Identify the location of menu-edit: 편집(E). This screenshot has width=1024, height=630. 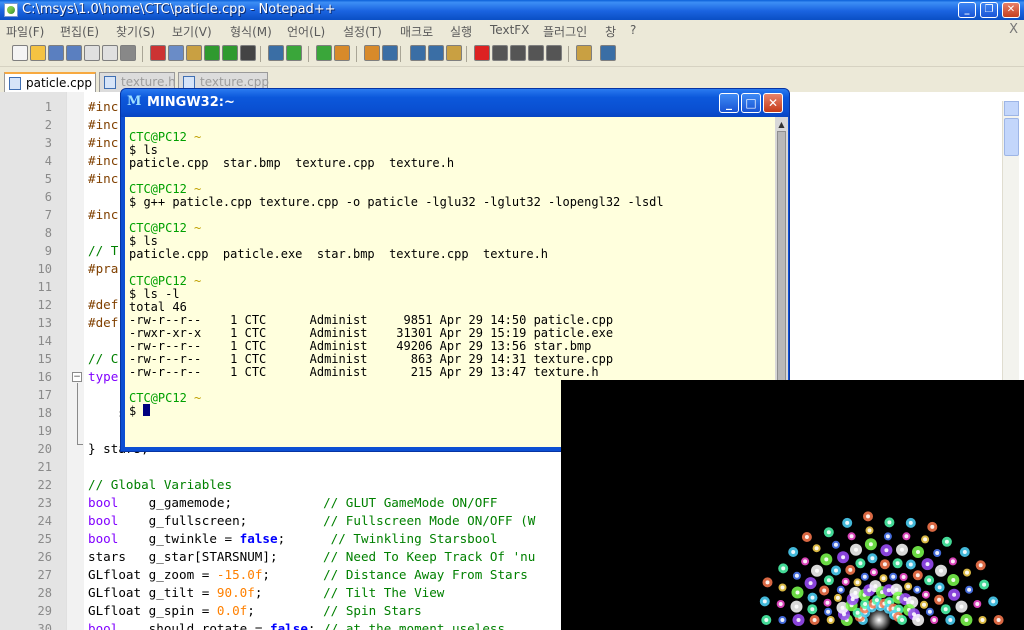
(79, 31).